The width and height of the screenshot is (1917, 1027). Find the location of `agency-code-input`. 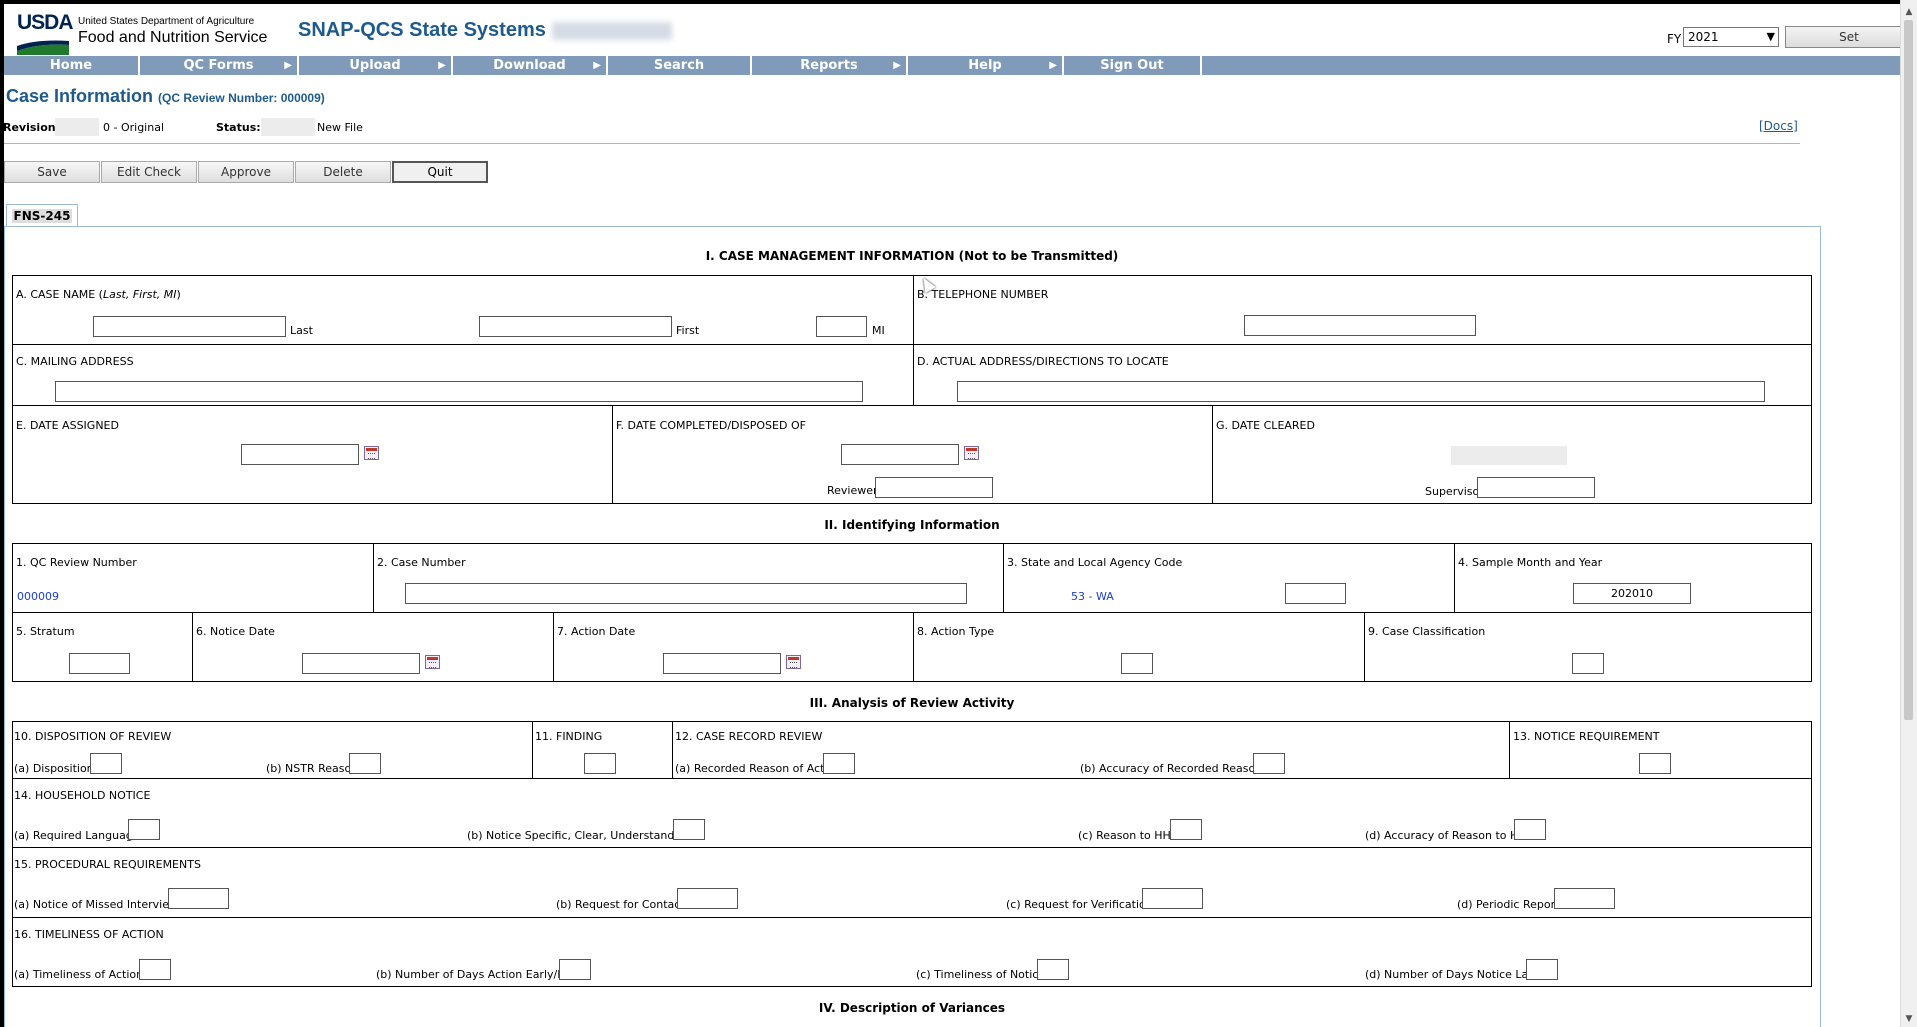

agency-code-input is located at coordinates (1315, 593).